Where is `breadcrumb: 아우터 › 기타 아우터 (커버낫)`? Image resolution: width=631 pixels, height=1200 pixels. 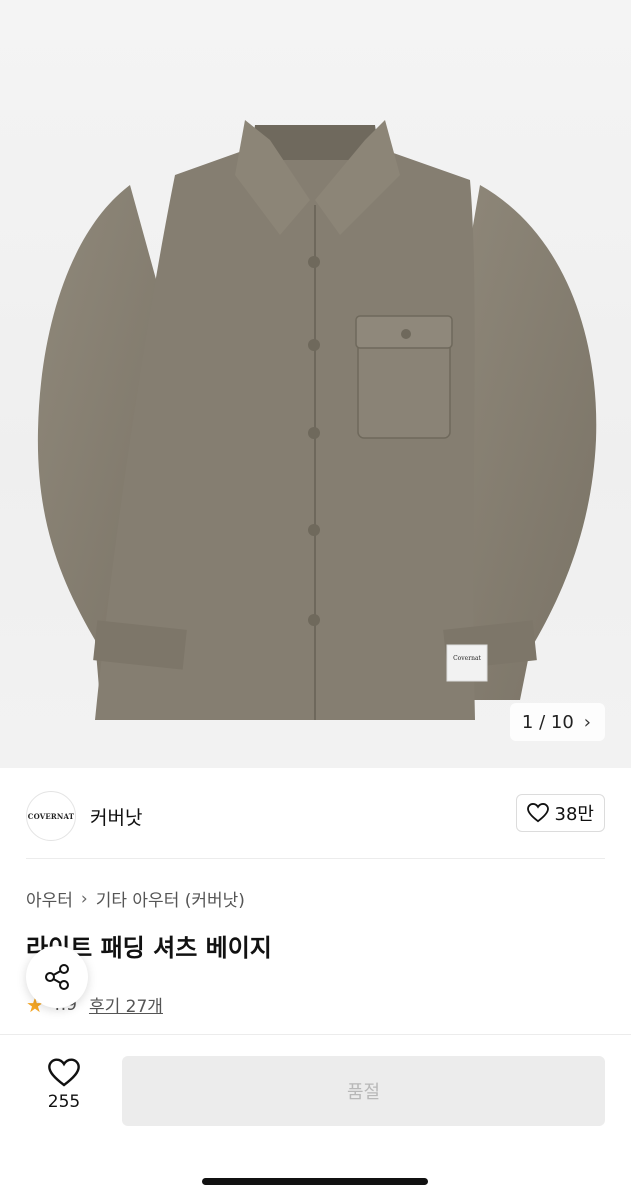 breadcrumb: 아우터 › 기타 아우터 (커버낫) is located at coordinates (135, 899).